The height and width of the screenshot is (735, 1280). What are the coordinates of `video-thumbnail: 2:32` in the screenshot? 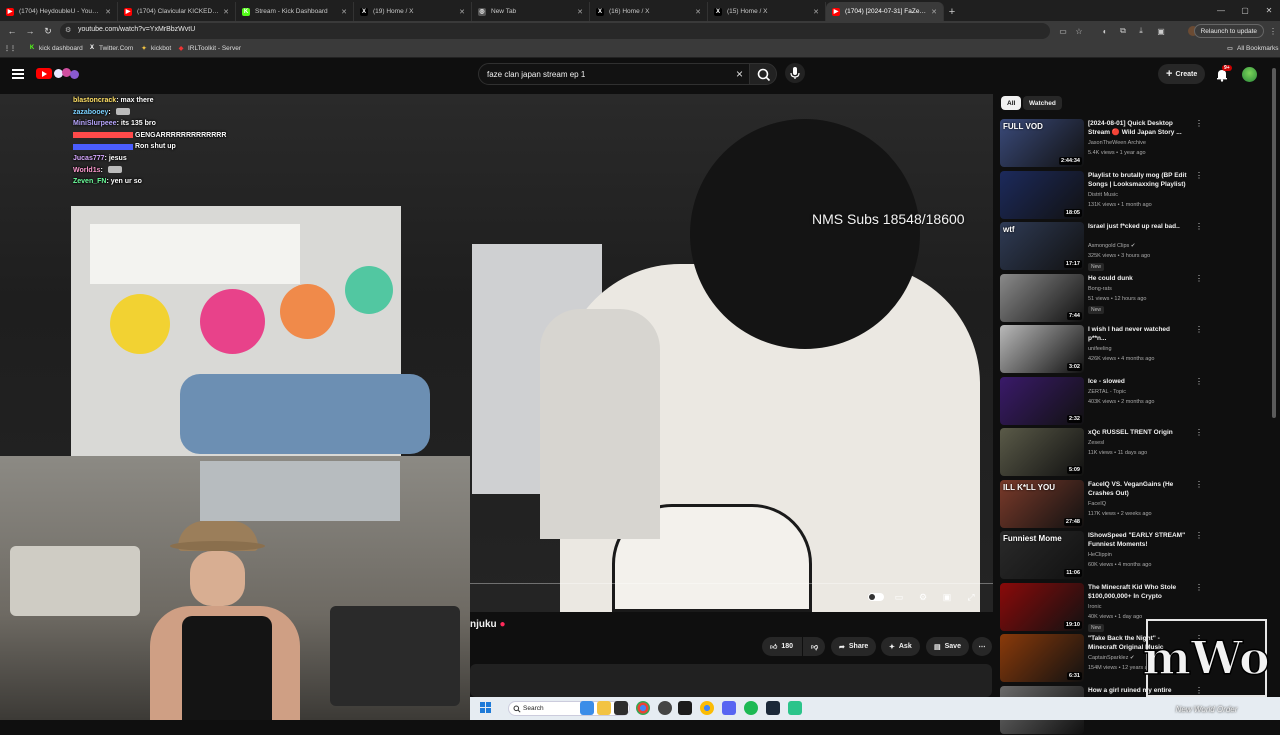 It's located at (1042, 400).